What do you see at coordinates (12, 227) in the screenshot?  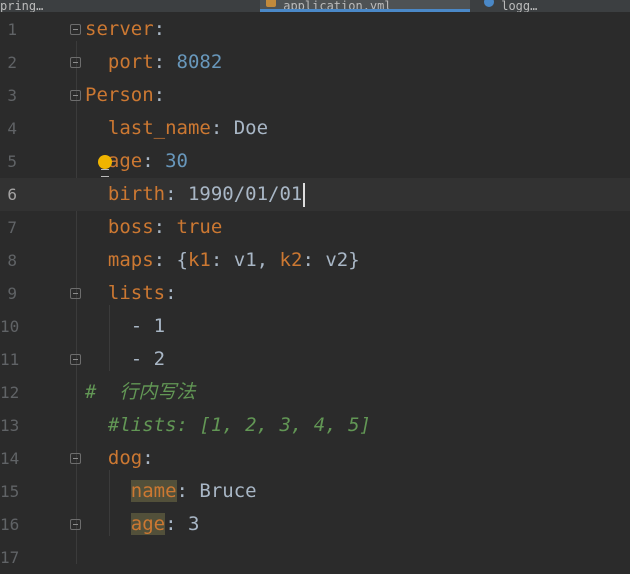 I see `line-number: 7` at bounding box center [12, 227].